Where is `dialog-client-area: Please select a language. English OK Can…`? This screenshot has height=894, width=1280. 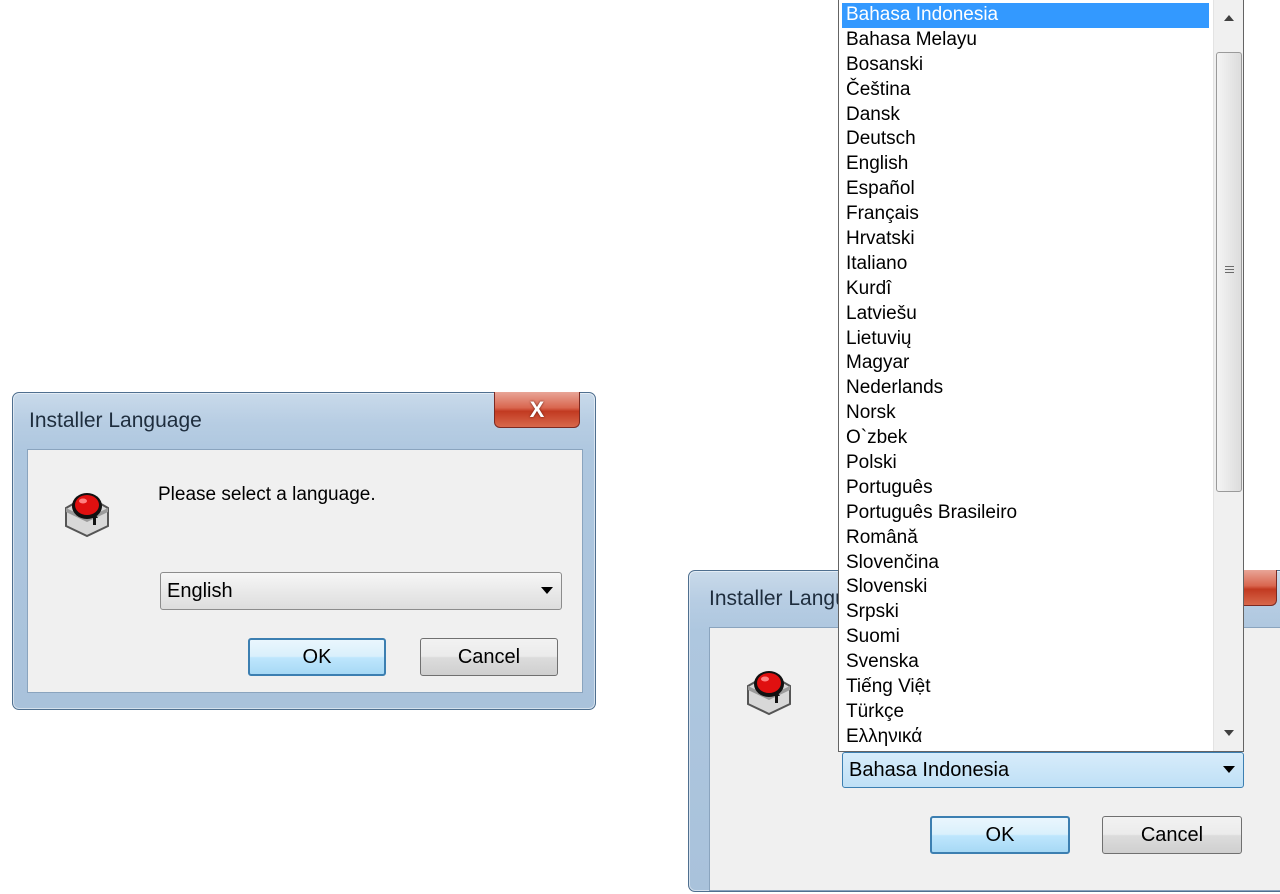
dialog-client-area: Please select a language. English OK Can… is located at coordinates (305, 571).